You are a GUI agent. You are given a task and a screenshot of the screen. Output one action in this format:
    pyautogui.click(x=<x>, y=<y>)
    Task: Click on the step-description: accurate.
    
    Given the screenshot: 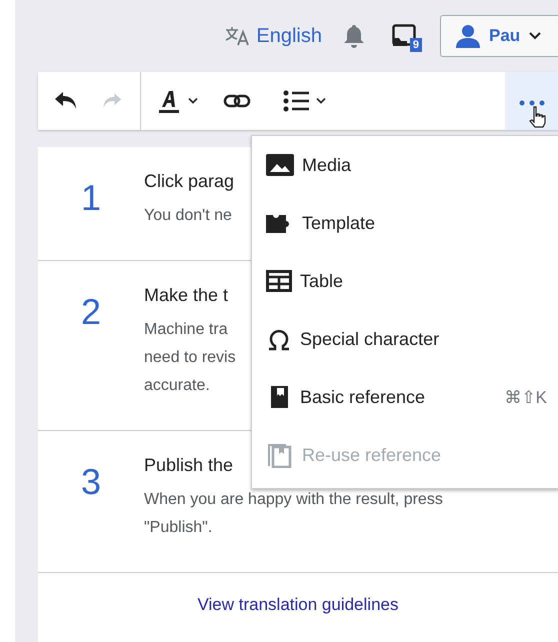 What is the action you would take?
    pyautogui.click(x=177, y=386)
    